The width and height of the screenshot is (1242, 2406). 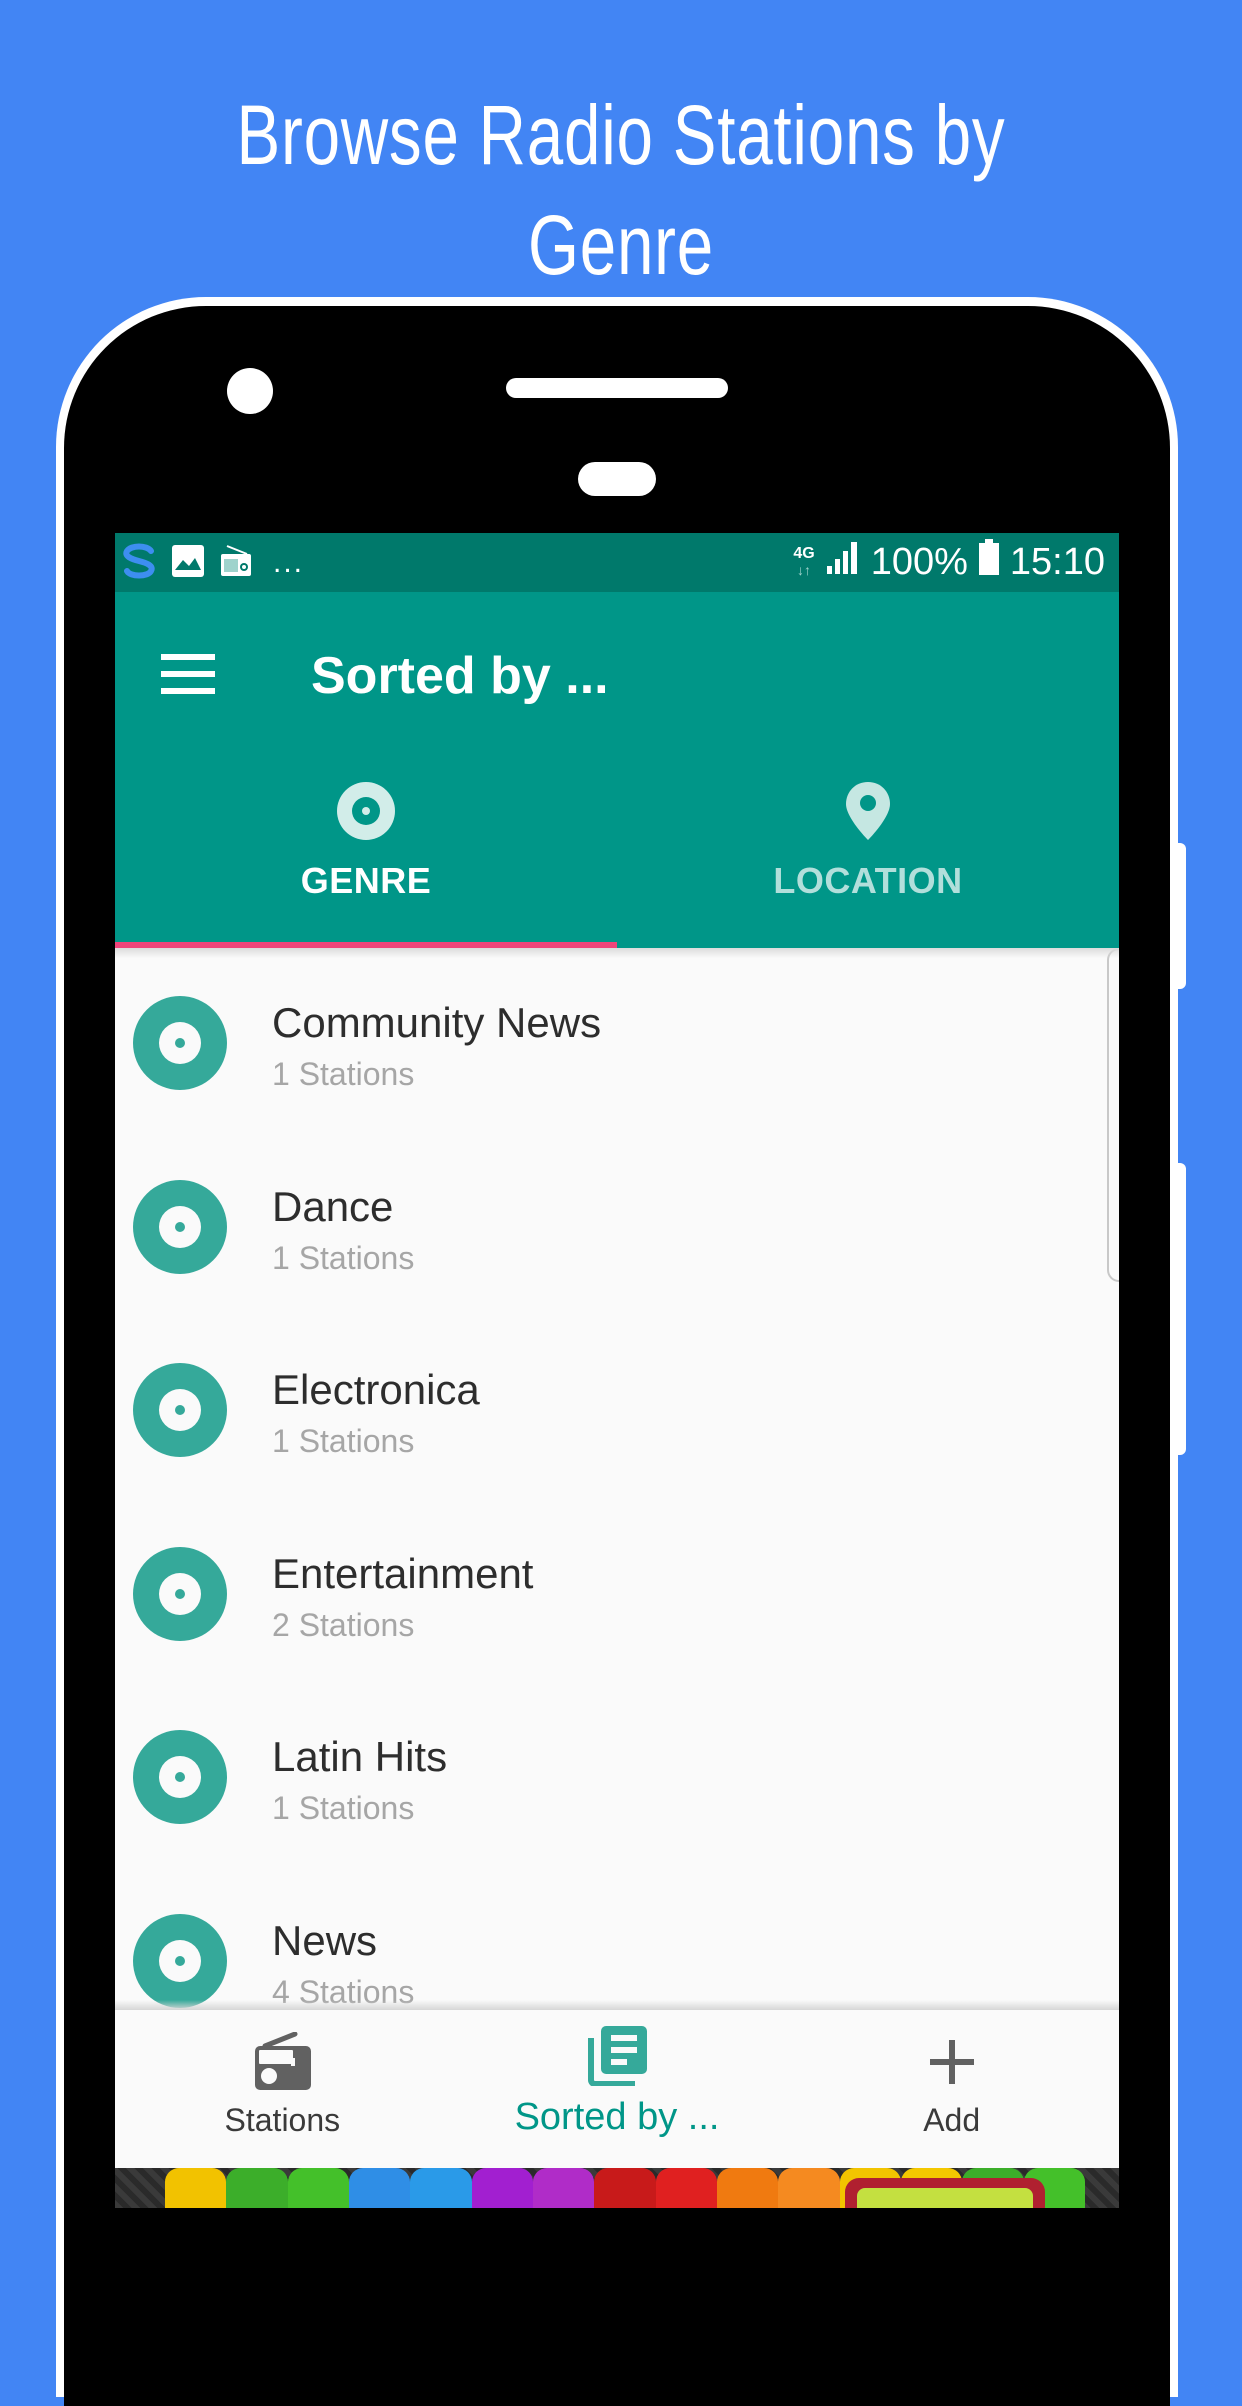 I want to click on genre-list-item: Latin Hits 1 Stations, so click(x=617, y=1774).